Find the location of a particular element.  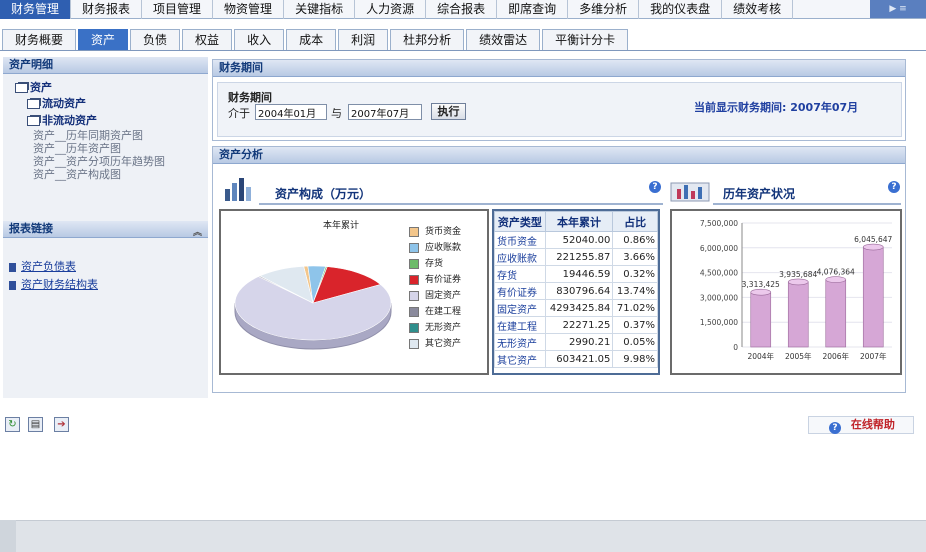

table-cell-pct: 0.05% is located at coordinates (635, 342).